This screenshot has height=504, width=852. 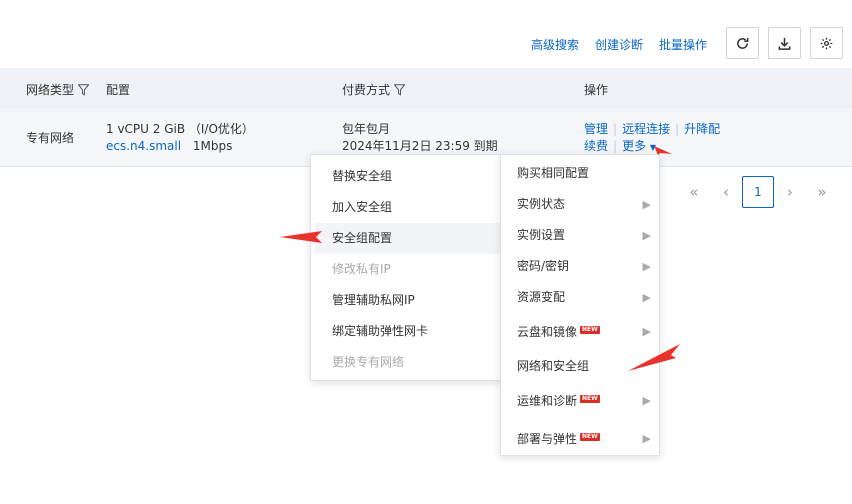 I want to click on page-number-current: 1, so click(x=758, y=192).